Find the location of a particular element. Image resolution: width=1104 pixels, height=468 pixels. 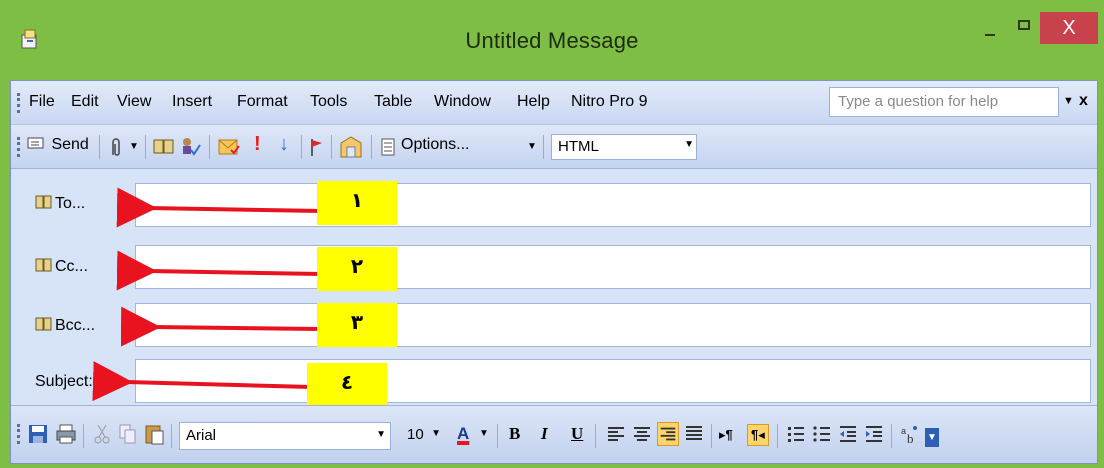

help-search-input: Type a question for help is located at coordinates (944, 102).